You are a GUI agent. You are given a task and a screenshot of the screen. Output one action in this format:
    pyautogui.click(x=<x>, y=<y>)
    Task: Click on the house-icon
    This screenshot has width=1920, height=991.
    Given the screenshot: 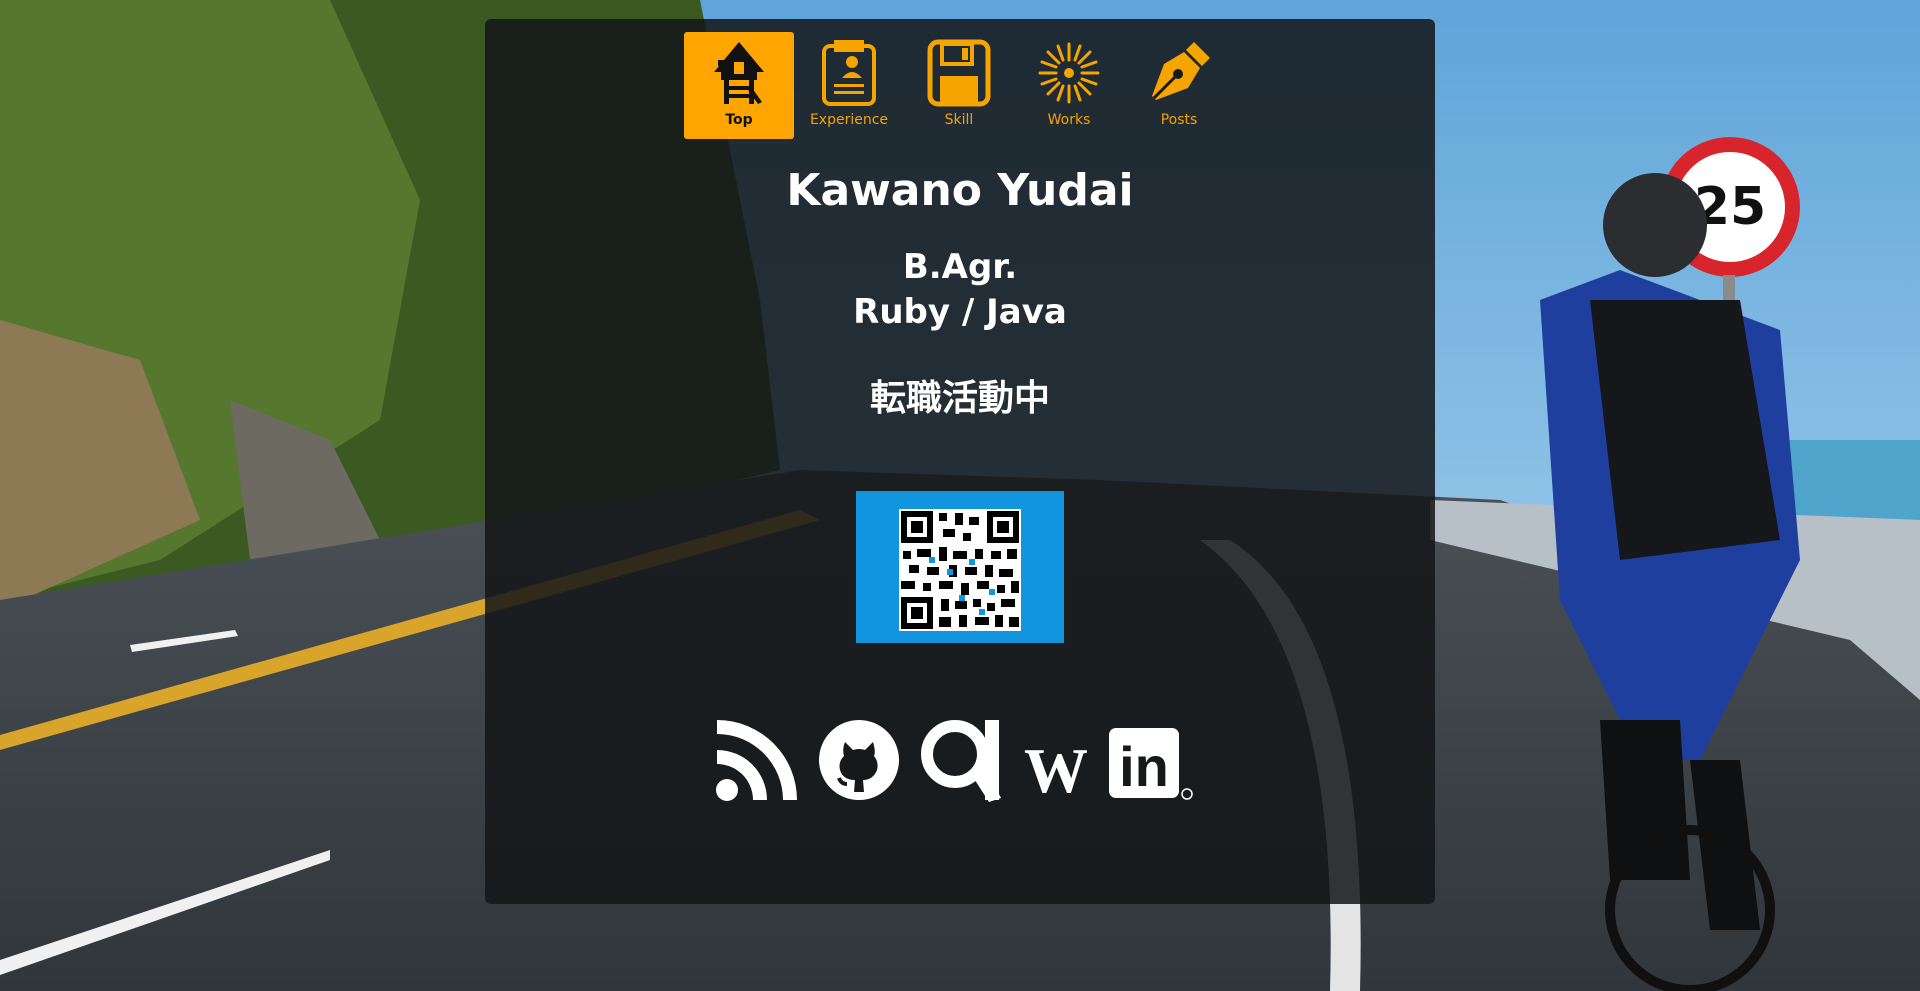 What is the action you would take?
    pyautogui.click(x=739, y=73)
    